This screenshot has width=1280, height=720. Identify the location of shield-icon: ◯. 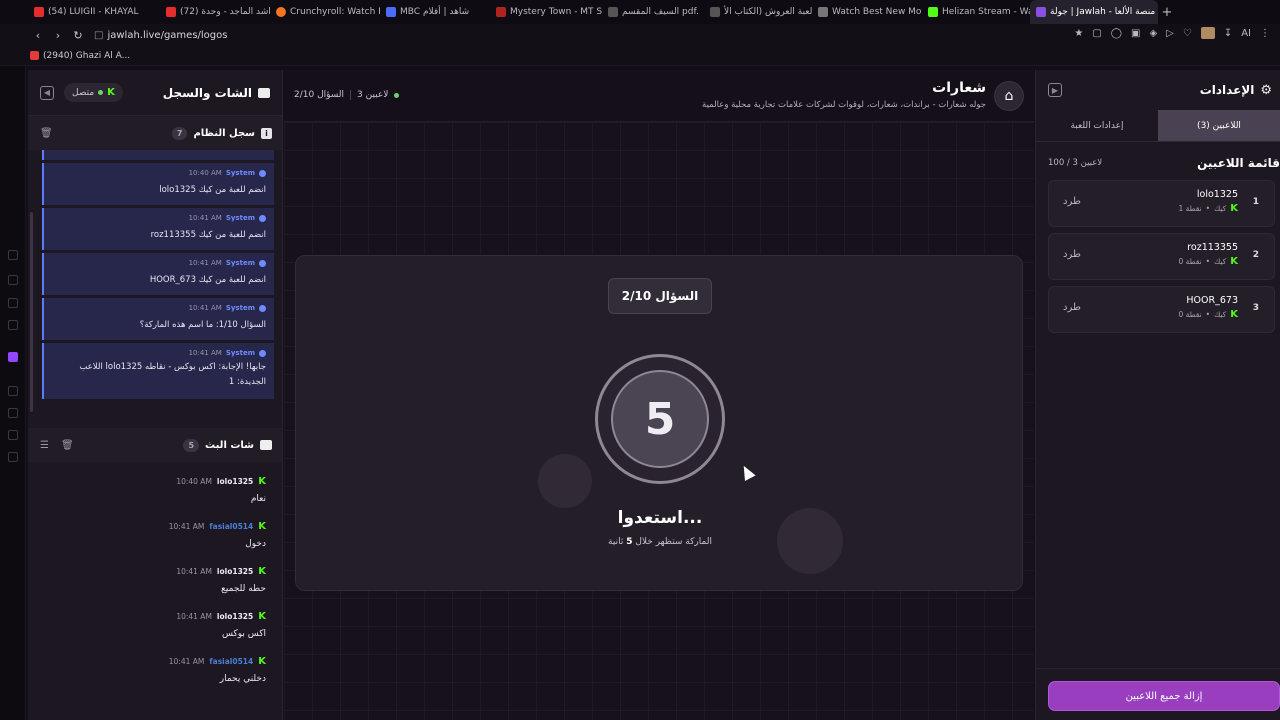
(1116, 33).